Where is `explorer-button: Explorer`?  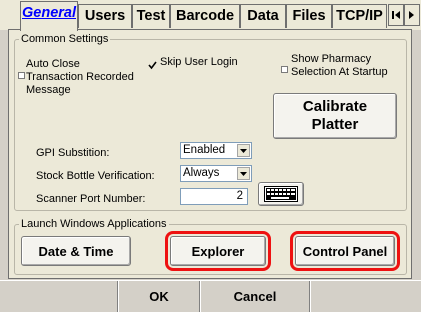 explorer-button: Explorer is located at coordinates (218, 251).